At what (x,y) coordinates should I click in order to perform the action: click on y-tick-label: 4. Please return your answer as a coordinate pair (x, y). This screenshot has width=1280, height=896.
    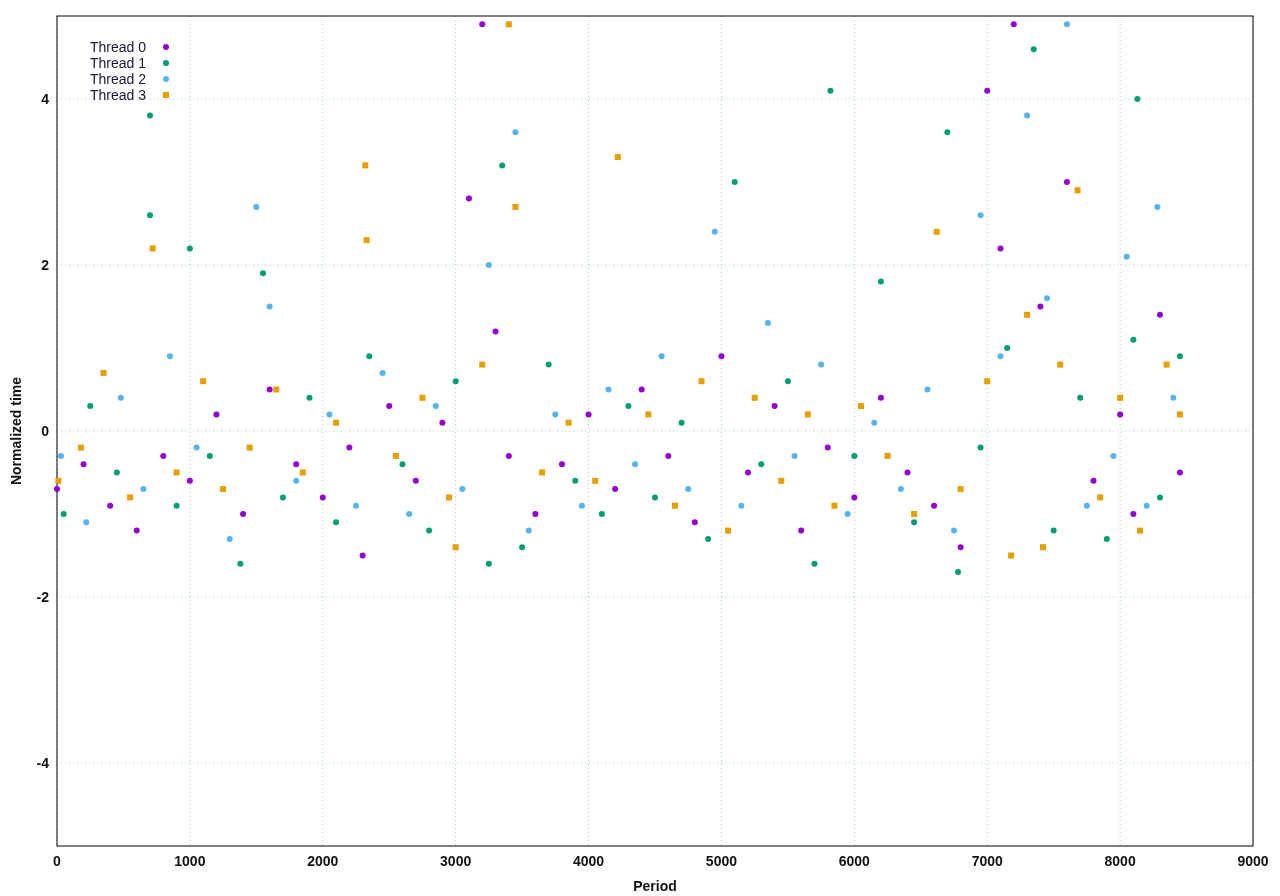
    Looking at the image, I should click on (45, 99).